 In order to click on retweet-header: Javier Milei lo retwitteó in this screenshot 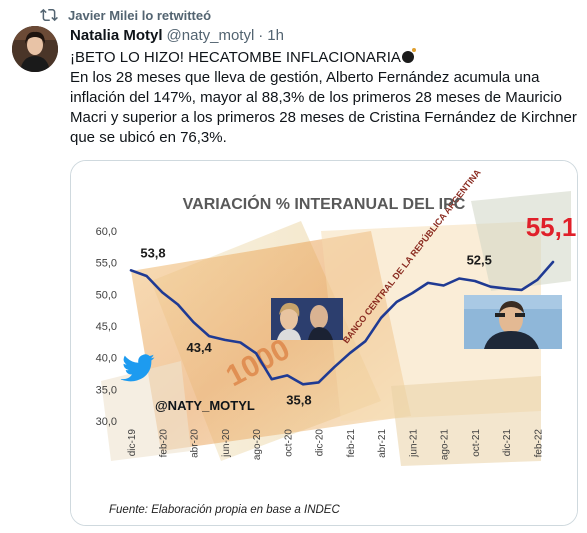, I will do `click(125, 15)`.